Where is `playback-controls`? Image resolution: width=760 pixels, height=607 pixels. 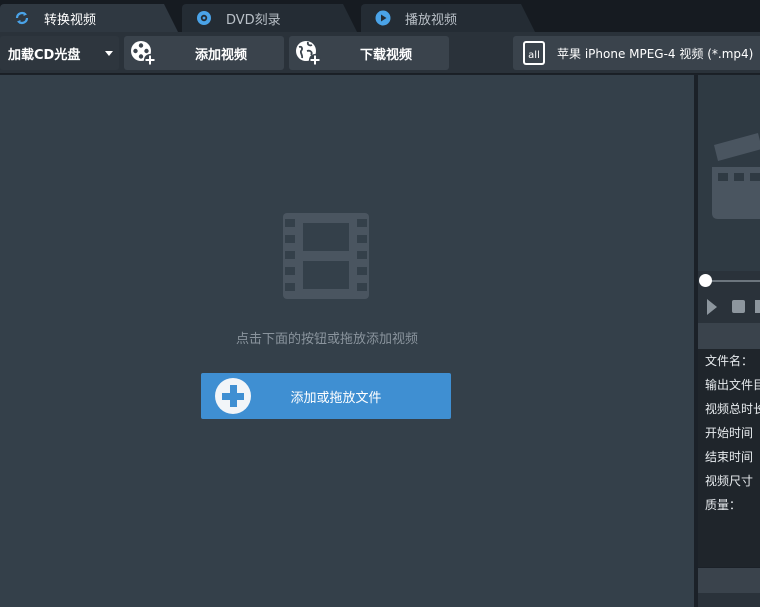
playback-controls is located at coordinates (729, 307).